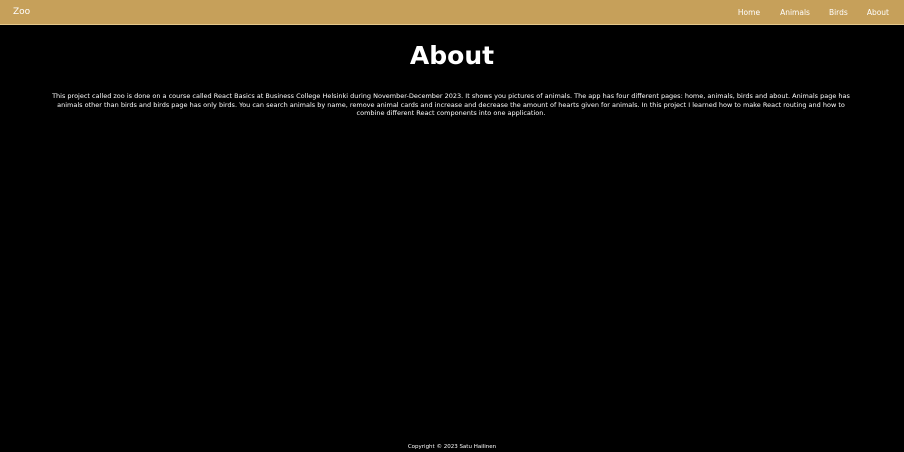  What do you see at coordinates (838, 12) in the screenshot?
I see `nav-link-birds: Birds` at bounding box center [838, 12].